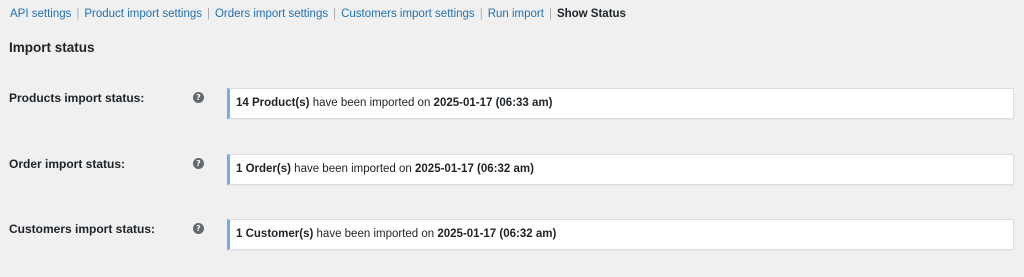 The height and width of the screenshot is (277, 1024). What do you see at coordinates (40, 14) in the screenshot?
I see `nav-link-api-settings: API settings` at bounding box center [40, 14].